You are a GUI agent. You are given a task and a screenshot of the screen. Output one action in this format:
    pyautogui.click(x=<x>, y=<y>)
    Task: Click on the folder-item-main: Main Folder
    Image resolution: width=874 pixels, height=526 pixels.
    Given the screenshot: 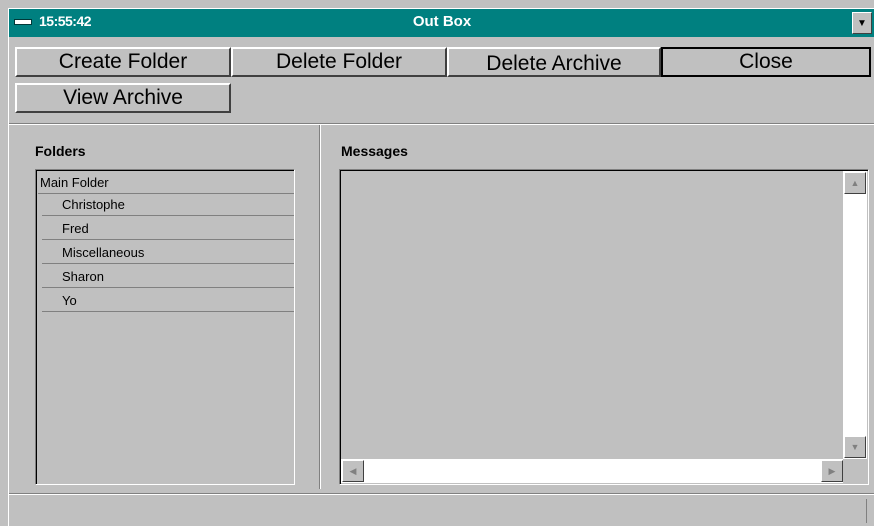 What is the action you would take?
    pyautogui.click(x=166, y=183)
    